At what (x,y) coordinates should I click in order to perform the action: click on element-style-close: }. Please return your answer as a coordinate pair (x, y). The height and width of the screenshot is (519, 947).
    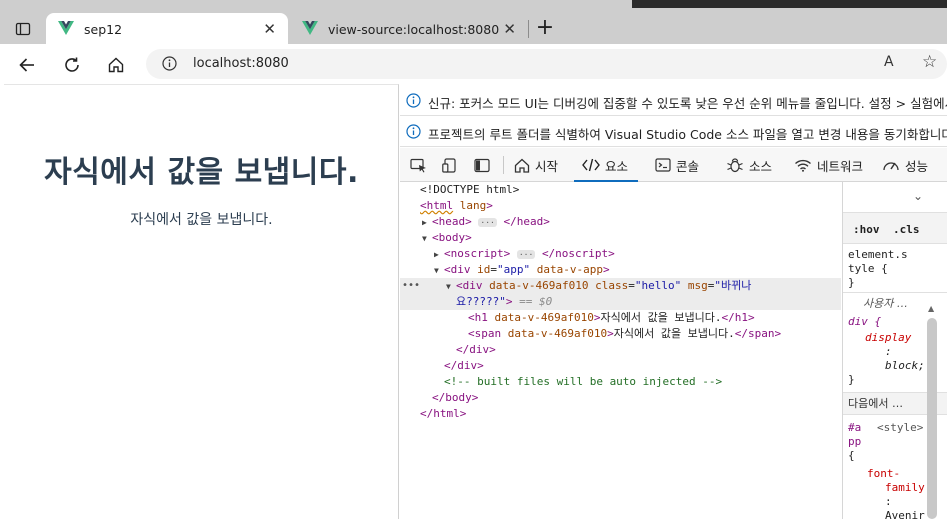
    Looking at the image, I should click on (851, 282).